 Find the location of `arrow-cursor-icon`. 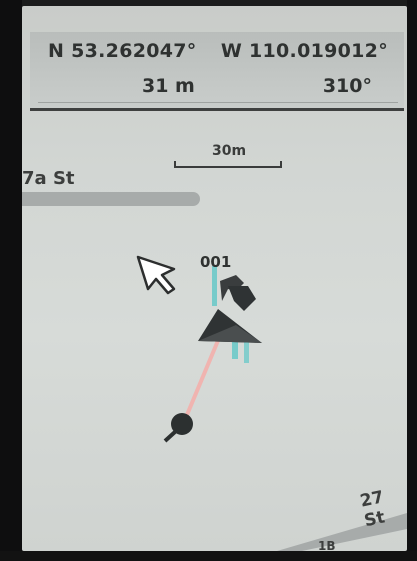

arrow-cursor-icon is located at coordinates (156, 275).